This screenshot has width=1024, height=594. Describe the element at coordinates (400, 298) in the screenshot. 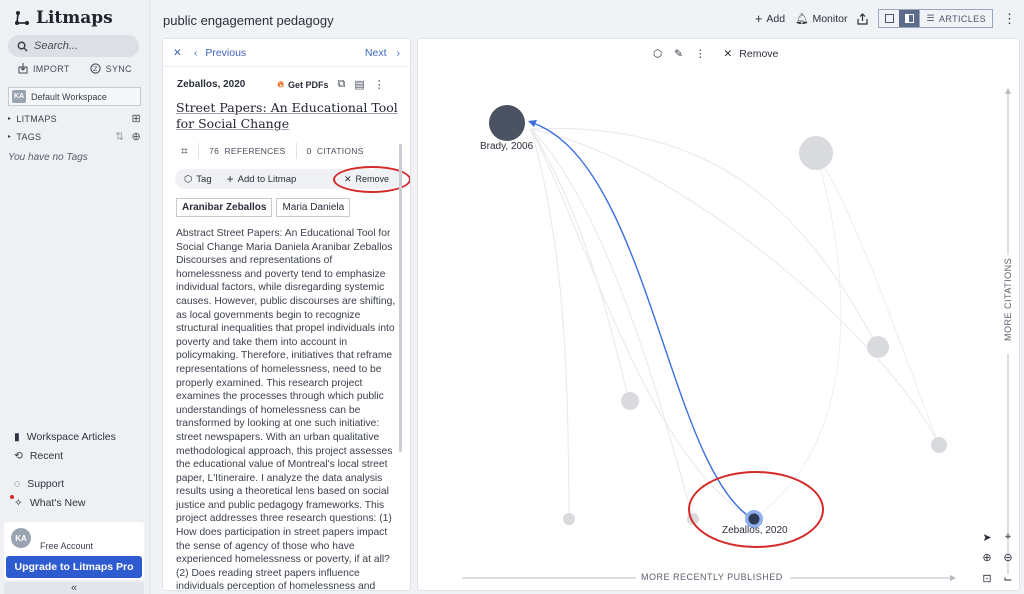

I see `panel-scrollbar` at that location.